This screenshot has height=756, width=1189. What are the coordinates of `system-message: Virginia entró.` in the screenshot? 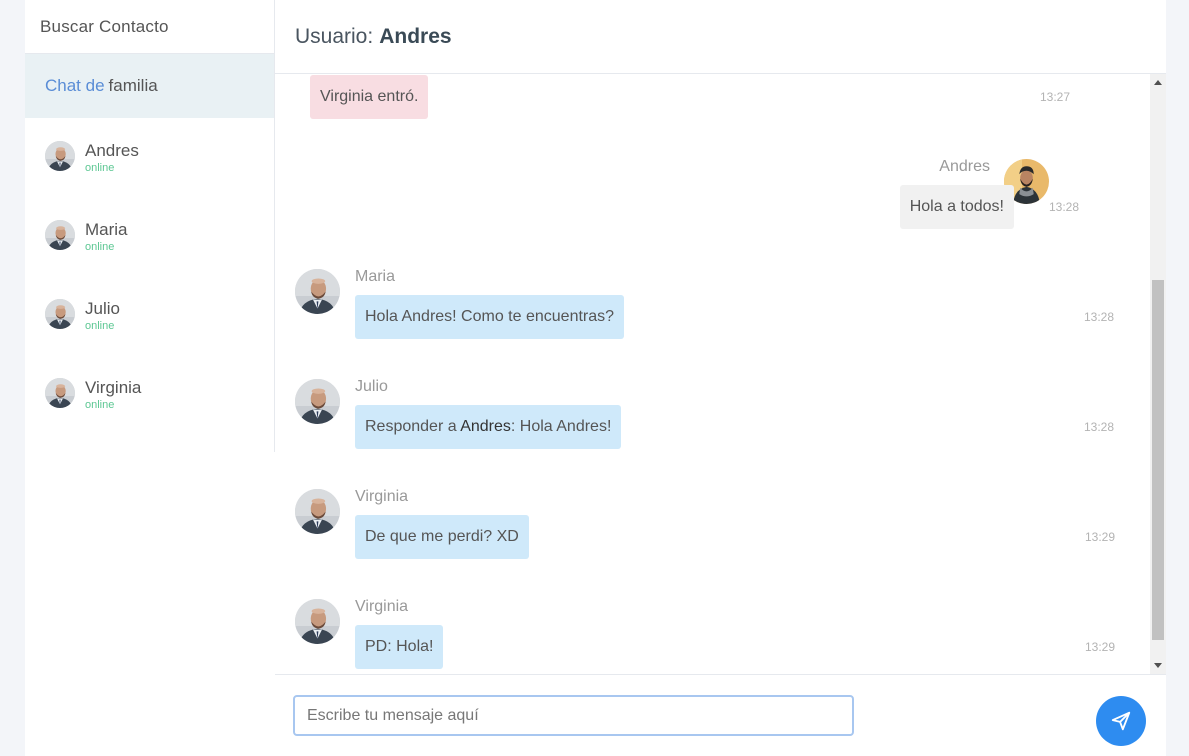 It's located at (369, 97).